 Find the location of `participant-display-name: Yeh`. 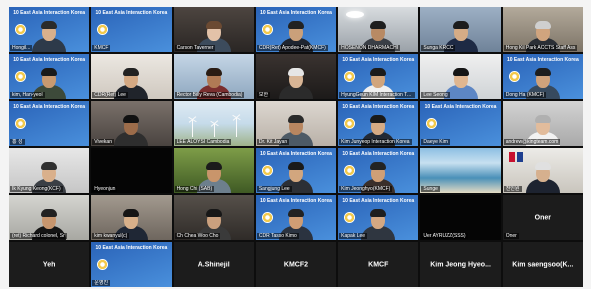

participant-display-name: Yeh is located at coordinates (49, 264).